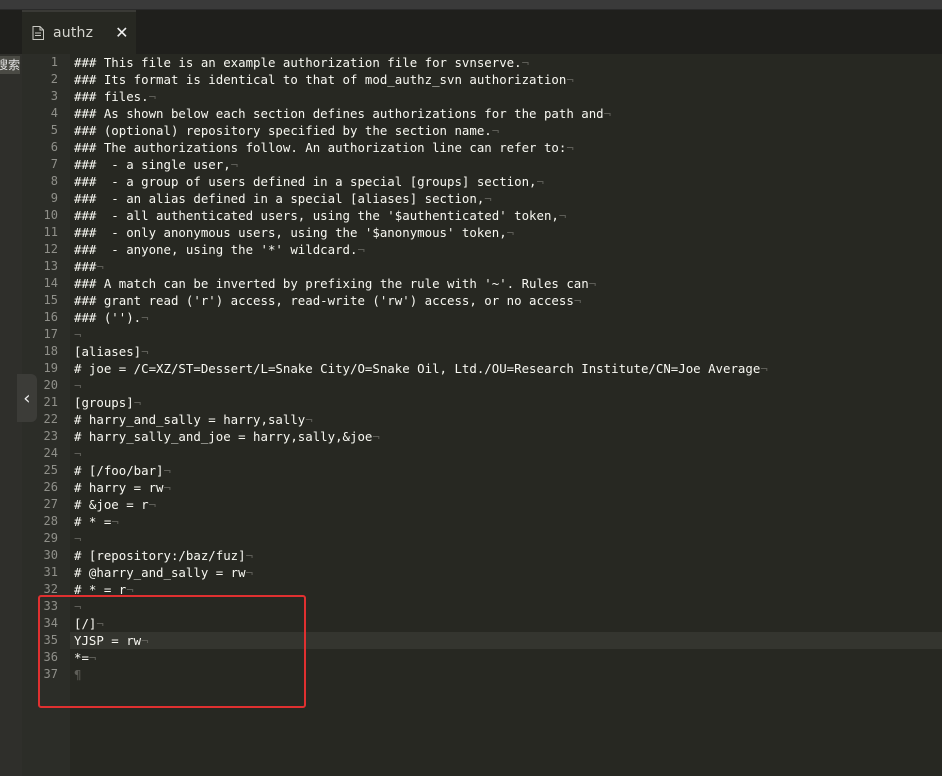 This screenshot has height=776, width=942. What do you see at coordinates (50, 334) in the screenshot?
I see `line-number: 17` at bounding box center [50, 334].